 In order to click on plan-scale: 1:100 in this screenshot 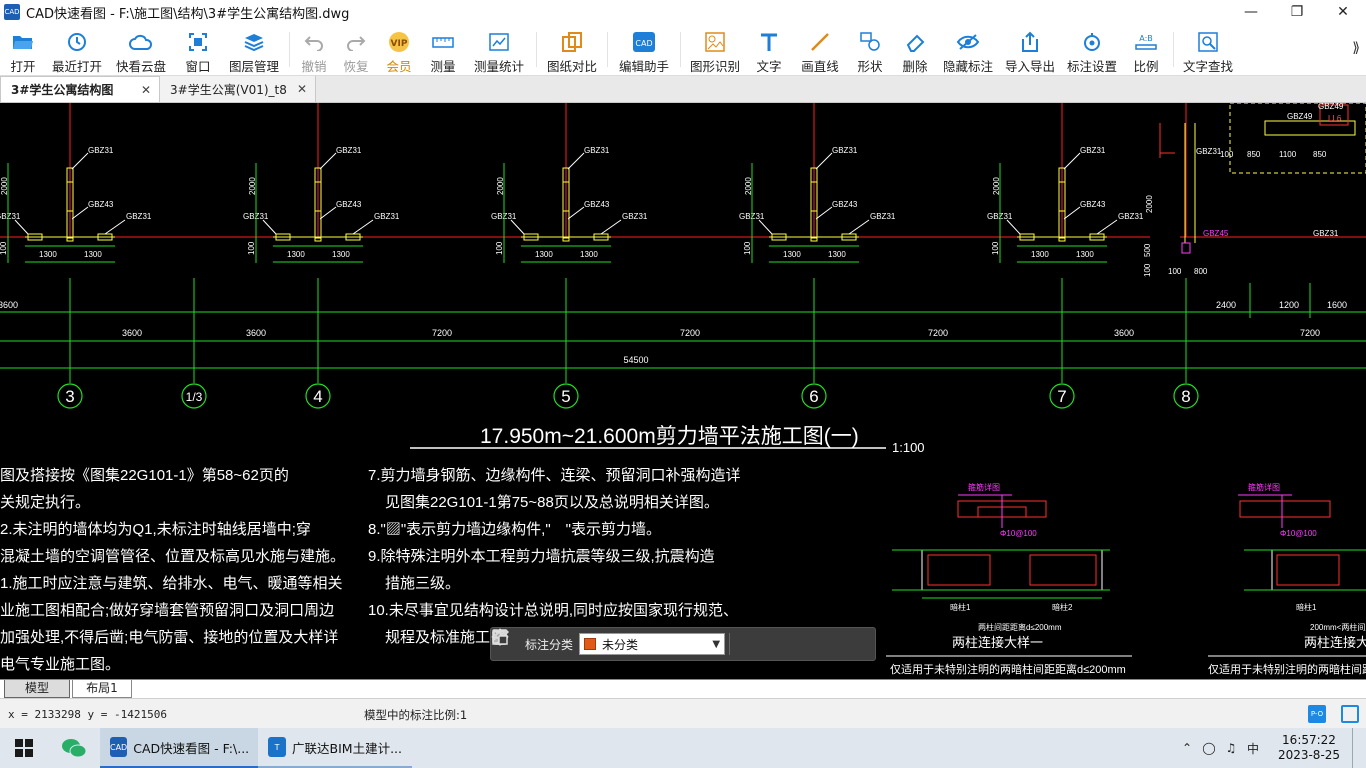, I will do `click(908, 447)`.